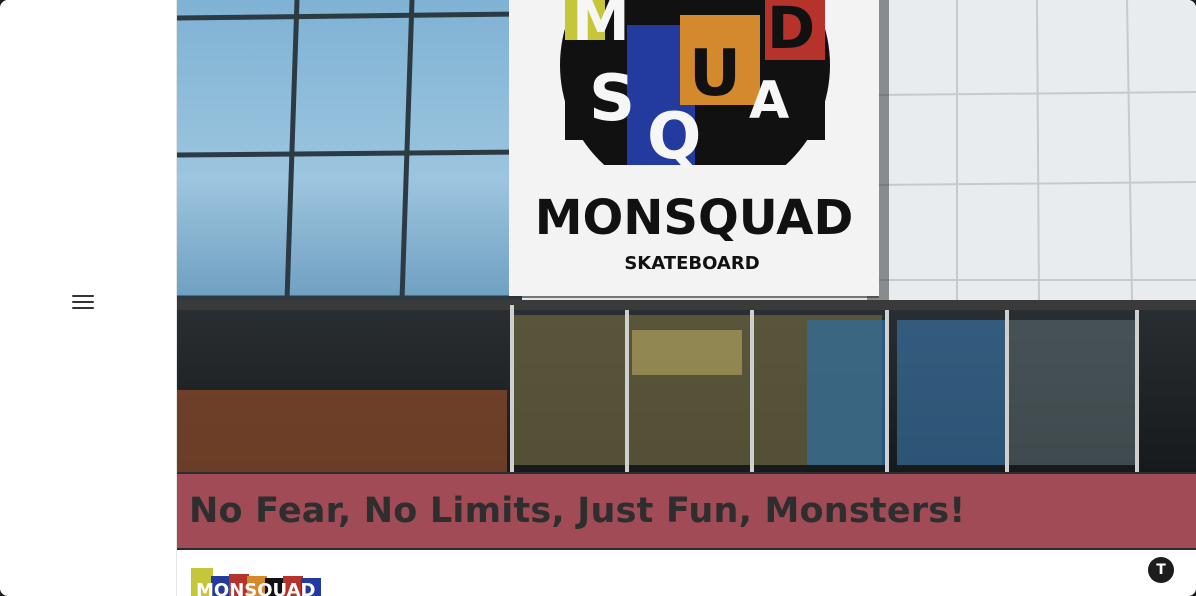  What do you see at coordinates (577, 511) in the screenshot?
I see `tagline-heading: No Fear, No Limits, Just Fun, Monsters!` at bounding box center [577, 511].